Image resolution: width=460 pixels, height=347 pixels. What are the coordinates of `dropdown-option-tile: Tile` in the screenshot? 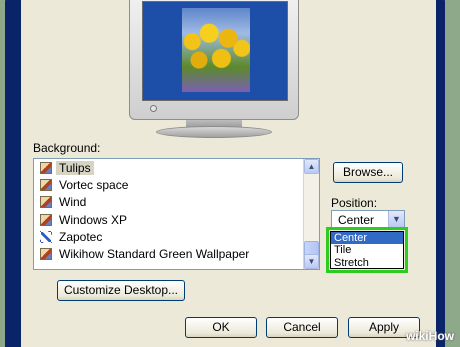 It's located at (367, 250).